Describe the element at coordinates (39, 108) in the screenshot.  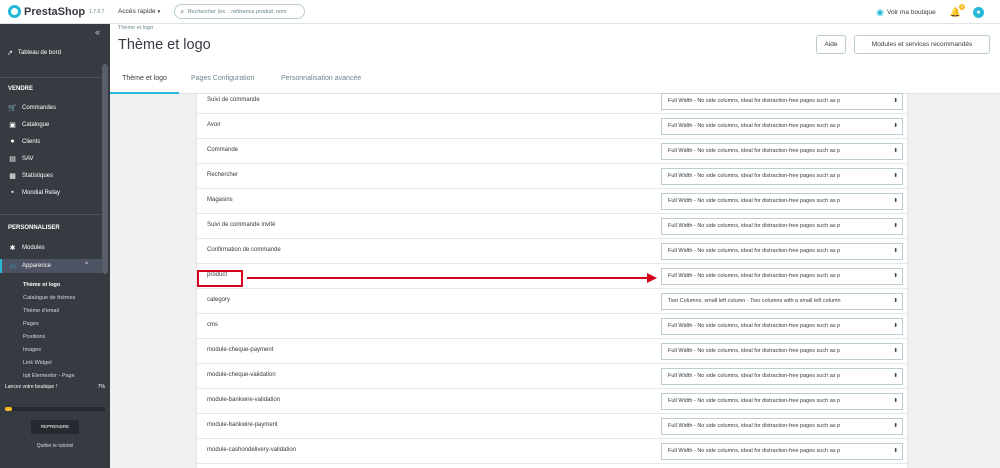
I see `sidebar-item-label: Commandes` at that location.